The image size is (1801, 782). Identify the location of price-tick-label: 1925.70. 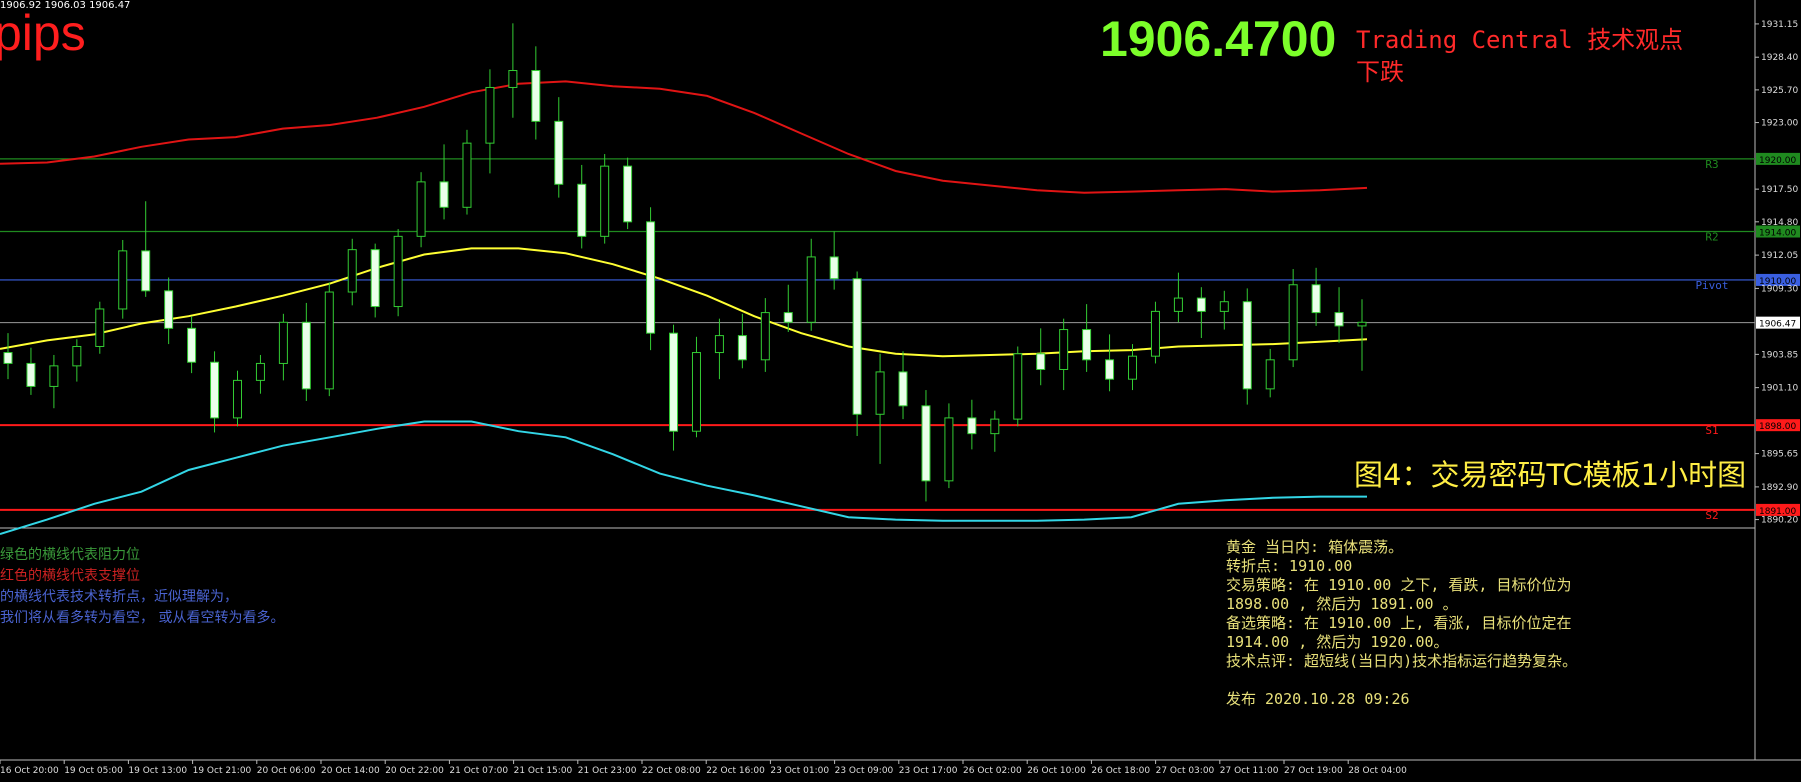
(1779, 91).